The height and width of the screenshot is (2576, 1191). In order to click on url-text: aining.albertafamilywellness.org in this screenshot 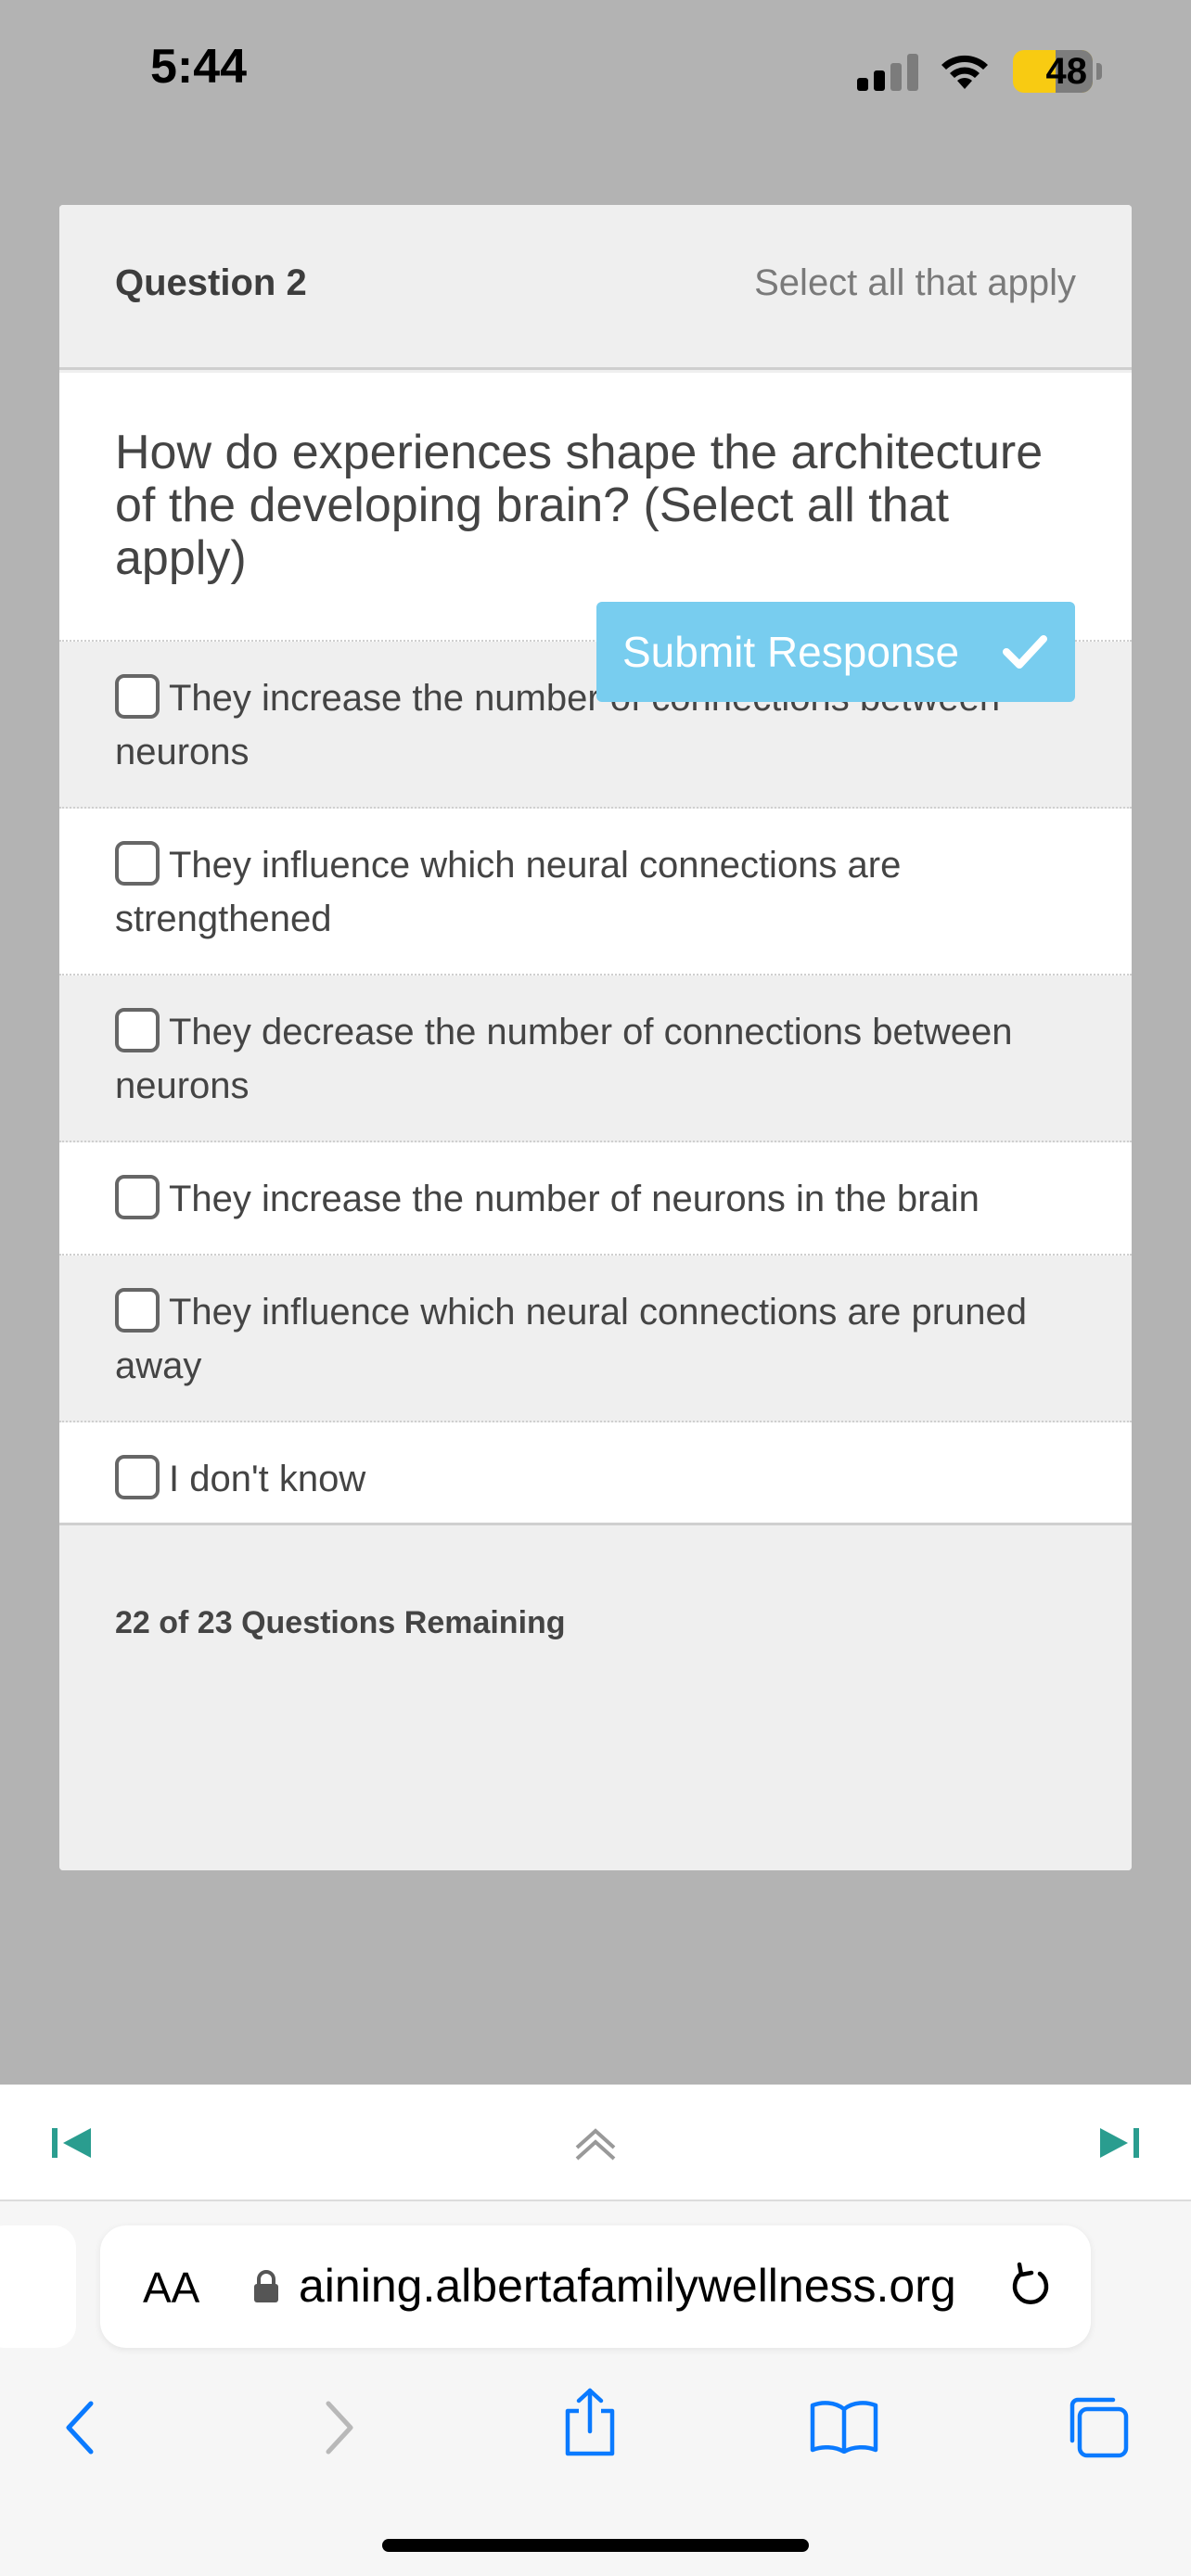, I will do `click(627, 2286)`.